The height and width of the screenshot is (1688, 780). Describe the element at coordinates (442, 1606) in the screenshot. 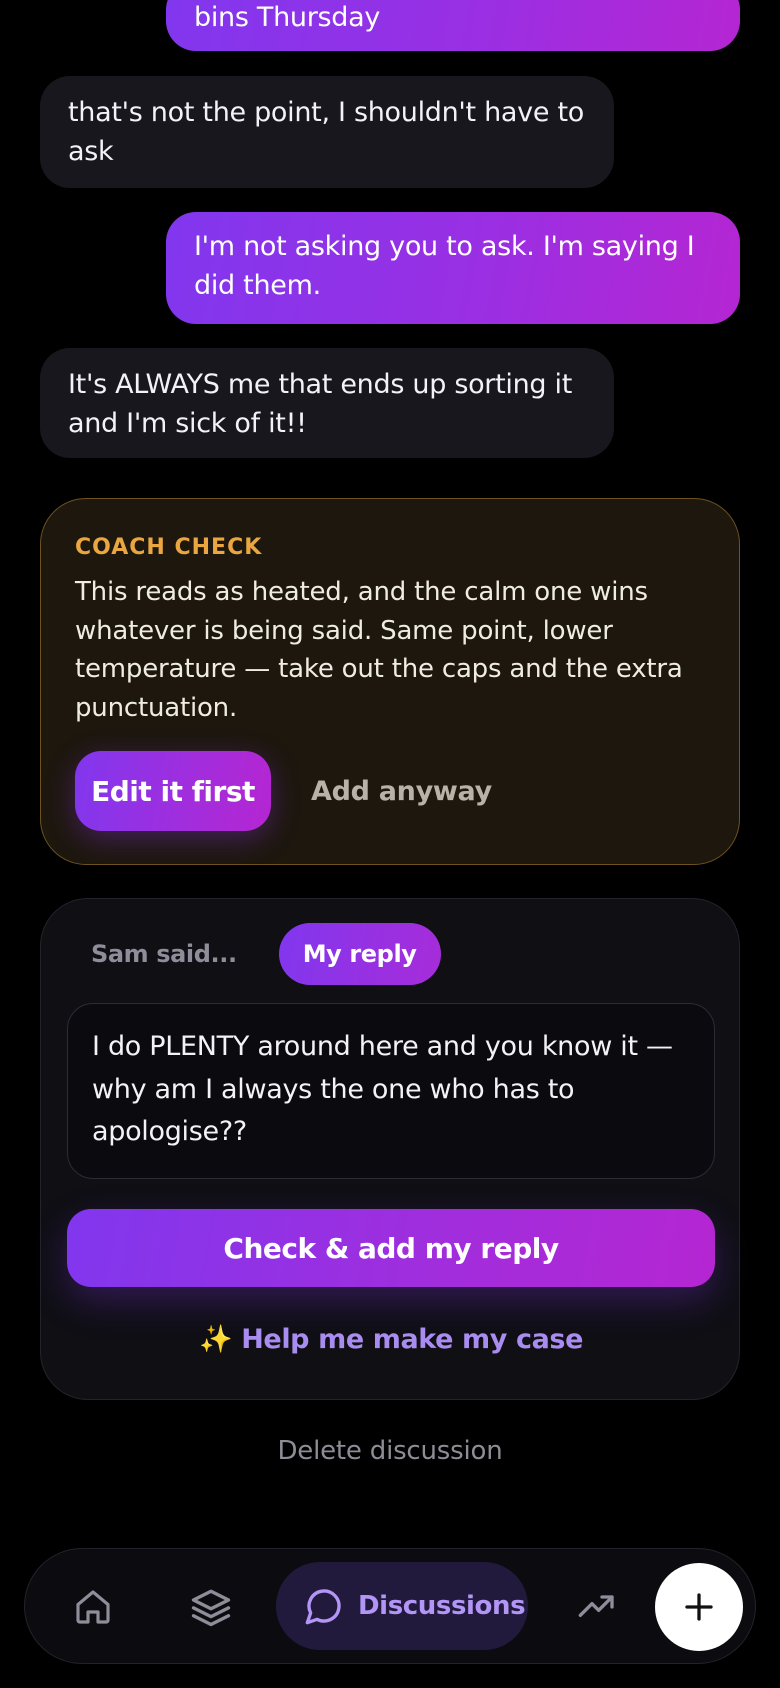

I see `nav-discussions-label: Discussions` at that location.